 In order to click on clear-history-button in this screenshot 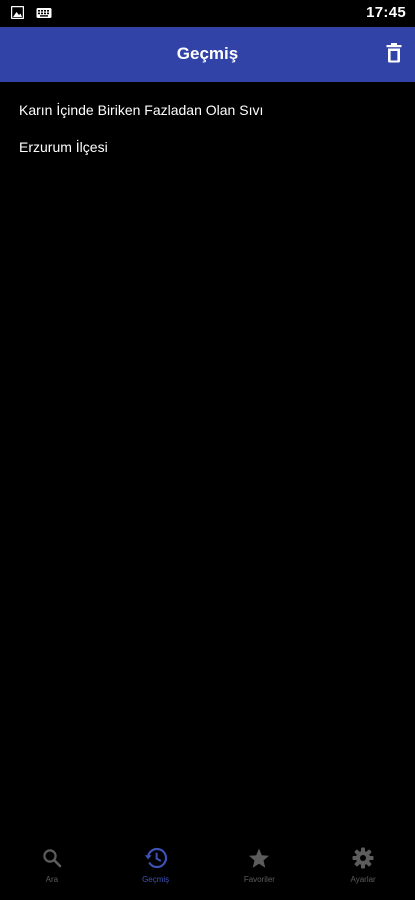, I will do `click(394, 55)`.